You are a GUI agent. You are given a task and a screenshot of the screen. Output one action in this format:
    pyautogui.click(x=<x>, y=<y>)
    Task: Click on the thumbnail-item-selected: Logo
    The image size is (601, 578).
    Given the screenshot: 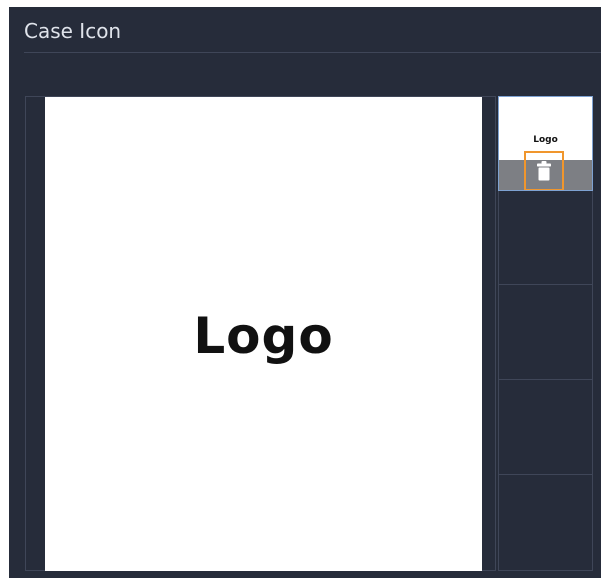 What is the action you would take?
    pyautogui.click(x=545, y=143)
    